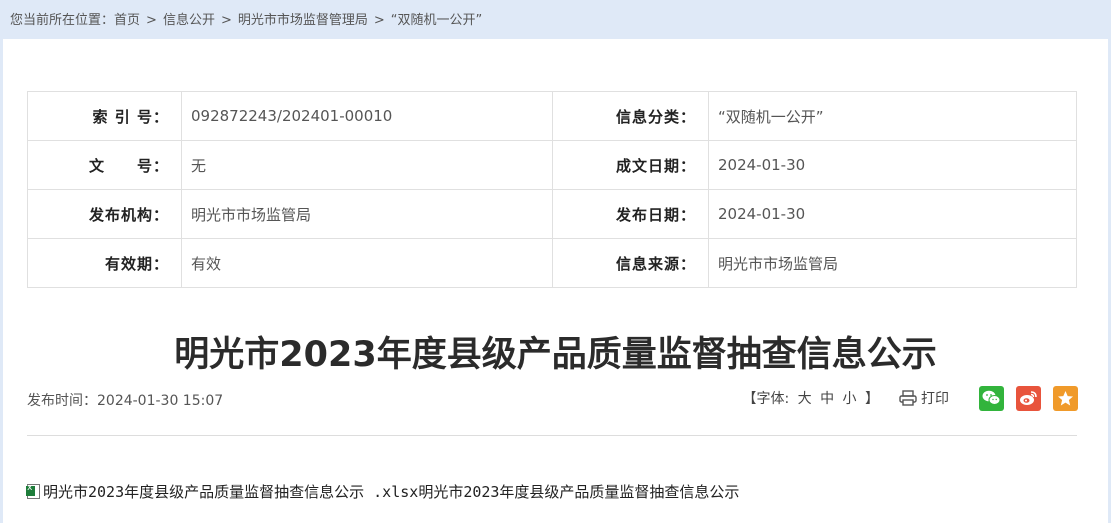 The height and width of the screenshot is (523, 1111). What do you see at coordinates (555, 355) in the screenshot?
I see `article-title: 明光市2023年度县级产品质量监督抽查信息公示` at bounding box center [555, 355].